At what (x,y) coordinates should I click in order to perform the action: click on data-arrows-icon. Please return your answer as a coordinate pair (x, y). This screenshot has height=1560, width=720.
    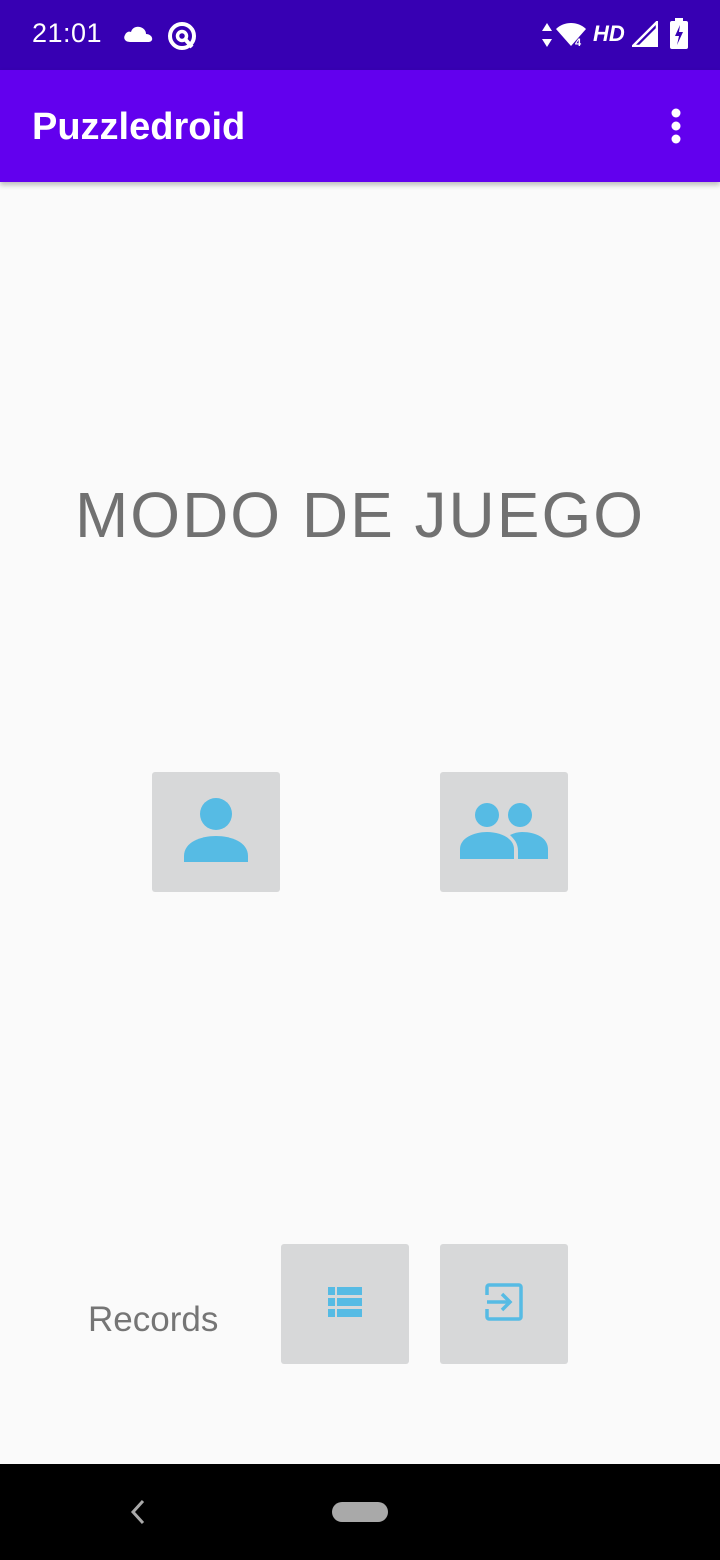
    Looking at the image, I should click on (547, 37).